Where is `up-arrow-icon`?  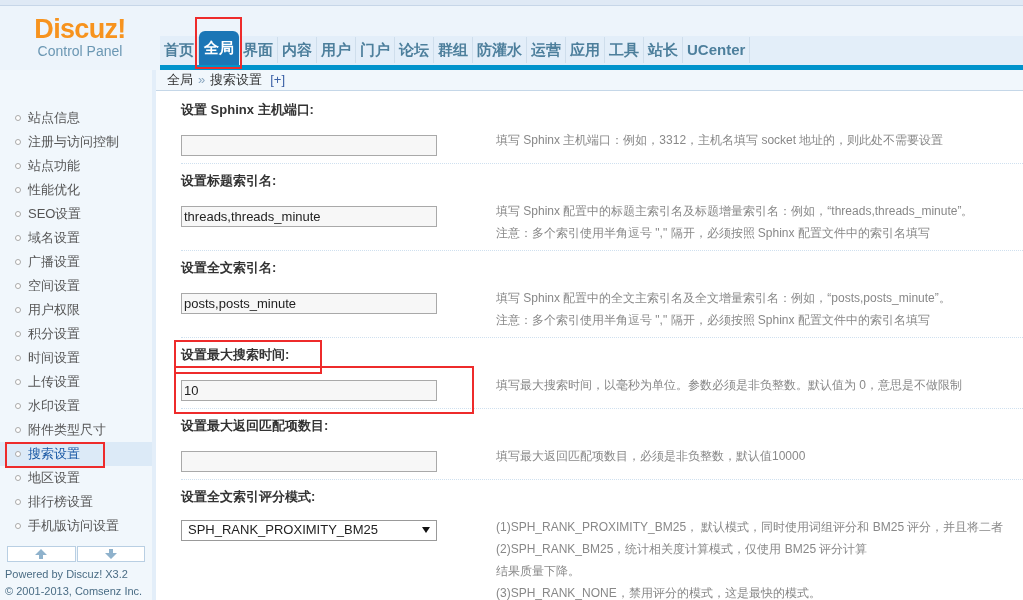
up-arrow-icon is located at coordinates (41, 554).